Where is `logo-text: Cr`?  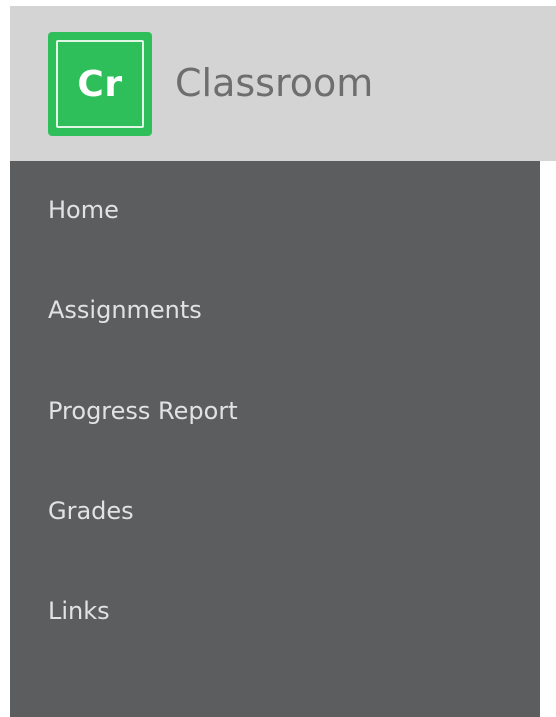
logo-text: Cr is located at coordinates (100, 84).